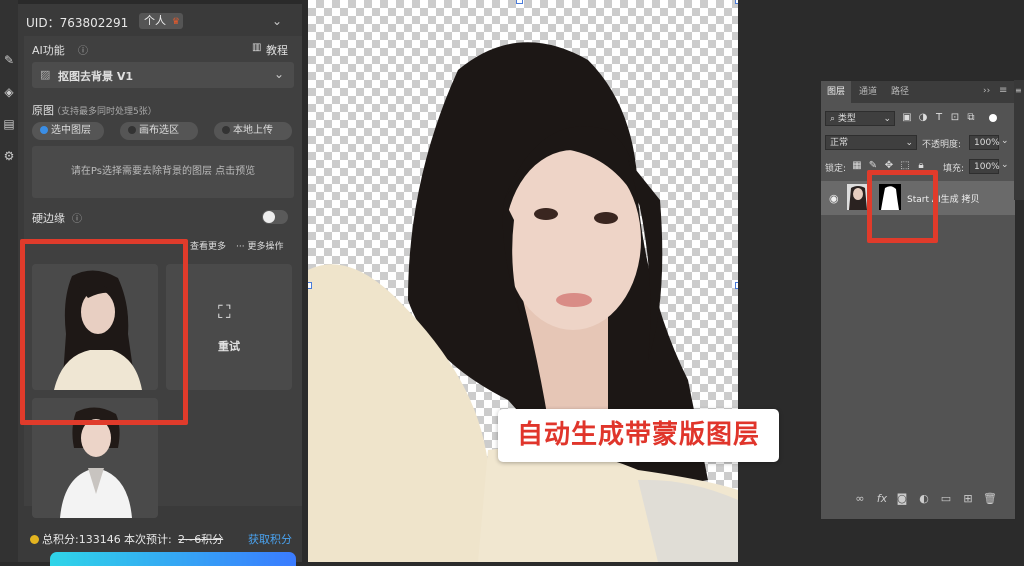  What do you see at coordinates (1019, 140) in the screenshot?
I see `panel-dock-strip: ≡` at bounding box center [1019, 140].